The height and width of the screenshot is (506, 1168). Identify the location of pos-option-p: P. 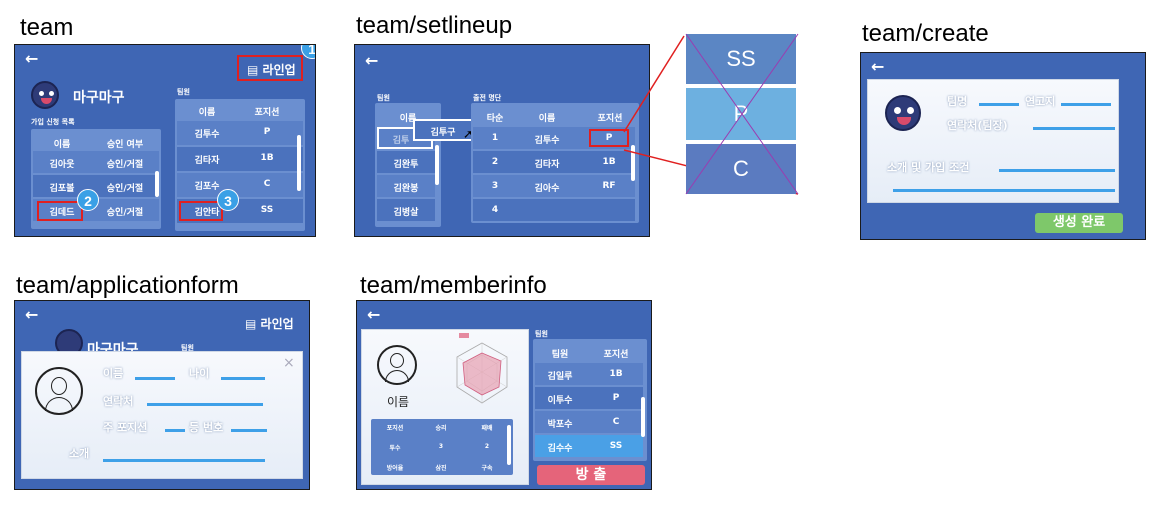
(741, 114).